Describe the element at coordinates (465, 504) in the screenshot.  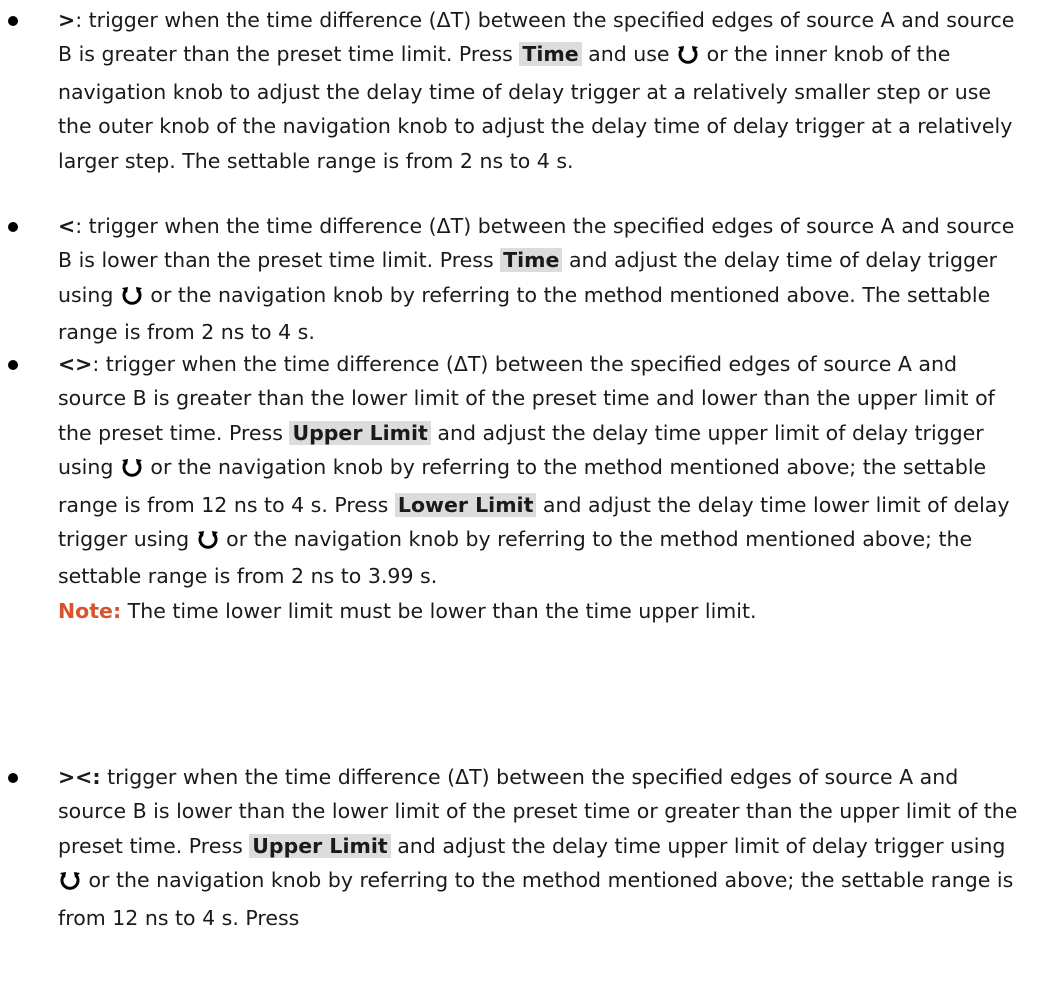
I see `lower-limit-softkey-label: Lower Limit` at that location.